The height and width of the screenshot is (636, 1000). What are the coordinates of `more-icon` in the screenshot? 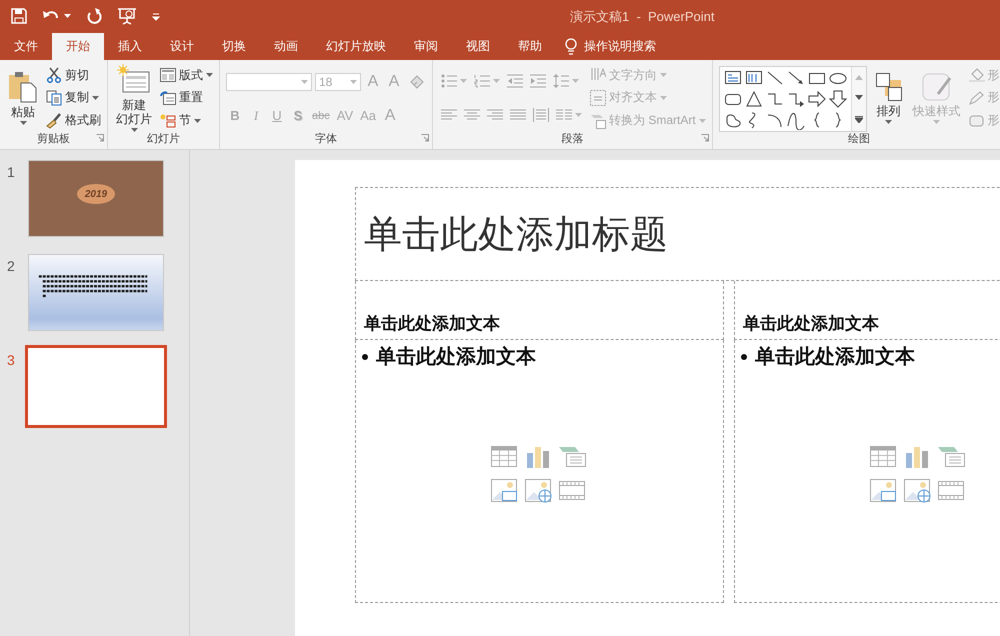 It's located at (858, 120).